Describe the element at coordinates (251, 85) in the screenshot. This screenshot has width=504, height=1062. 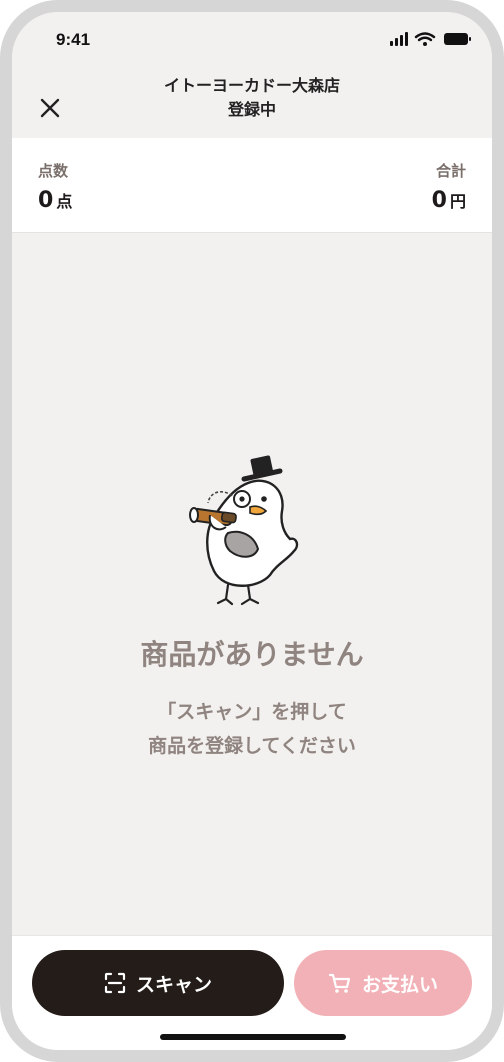
I see `store-name: イトーヨーカドー大森店` at that location.